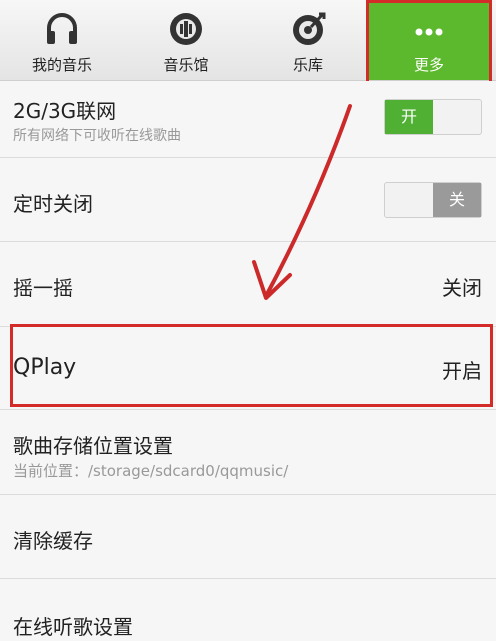 This screenshot has height=641, width=496. I want to click on tab-library: 乐库, so click(308, 40).